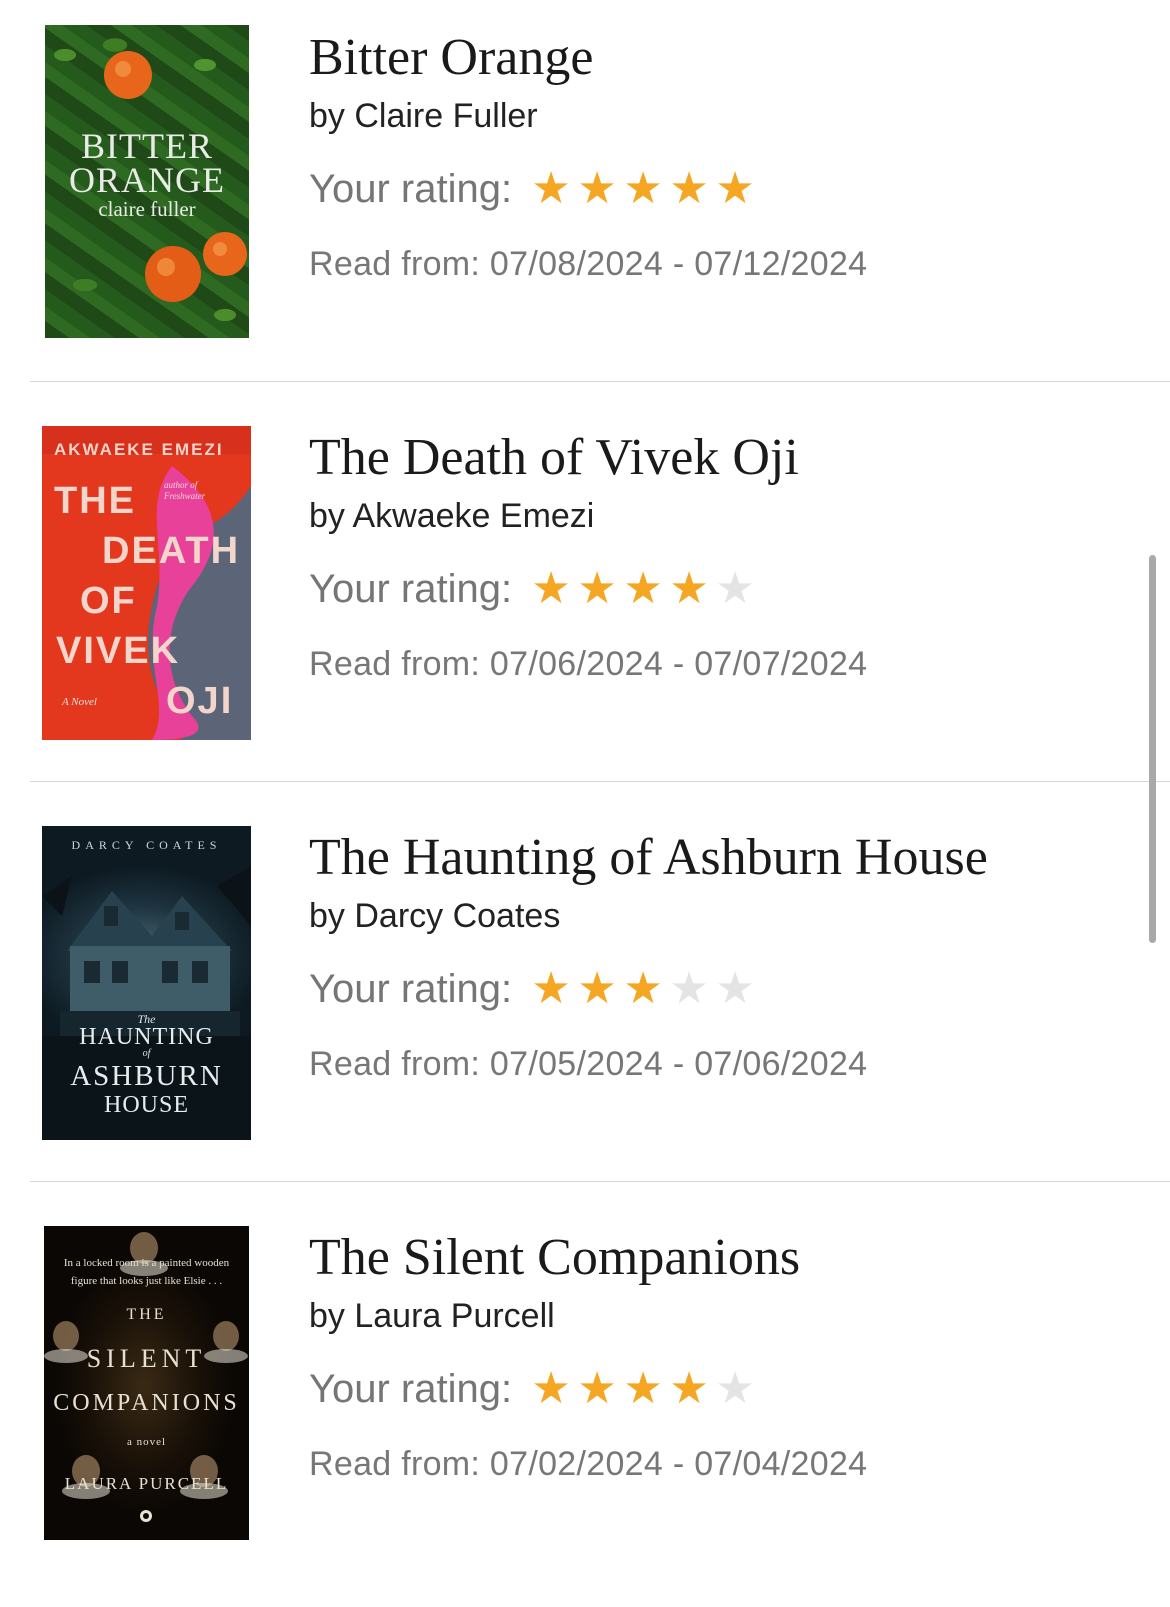  I want to click on book-author: by Claire Fuller, so click(588, 116).